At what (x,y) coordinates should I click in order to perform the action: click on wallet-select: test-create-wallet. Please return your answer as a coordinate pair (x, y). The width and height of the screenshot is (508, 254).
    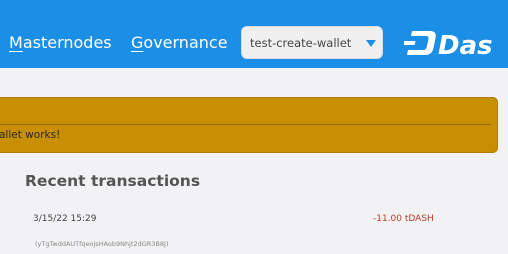
    Looking at the image, I should click on (312, 42).